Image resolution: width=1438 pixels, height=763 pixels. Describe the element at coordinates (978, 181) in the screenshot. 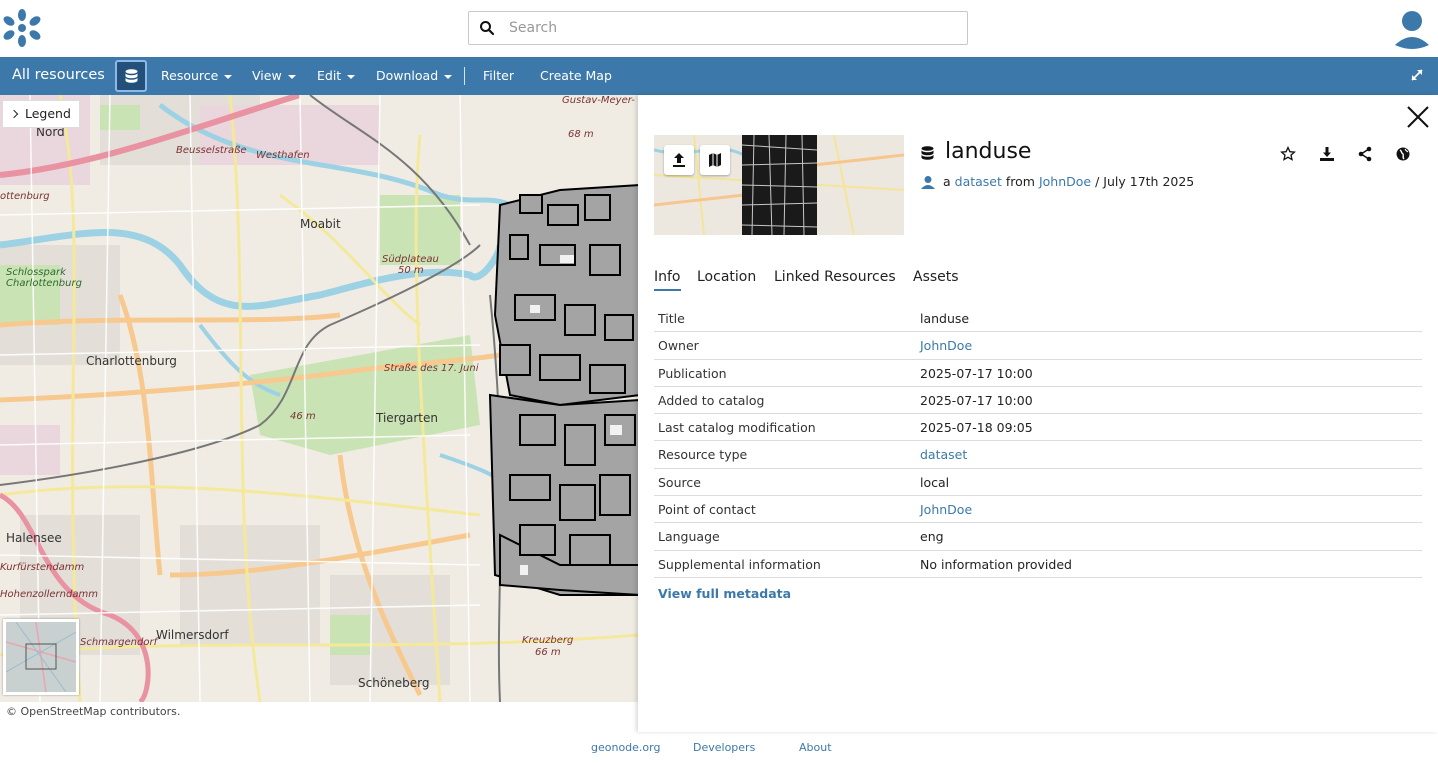

I see `resource-type-link: dataset` at that location.